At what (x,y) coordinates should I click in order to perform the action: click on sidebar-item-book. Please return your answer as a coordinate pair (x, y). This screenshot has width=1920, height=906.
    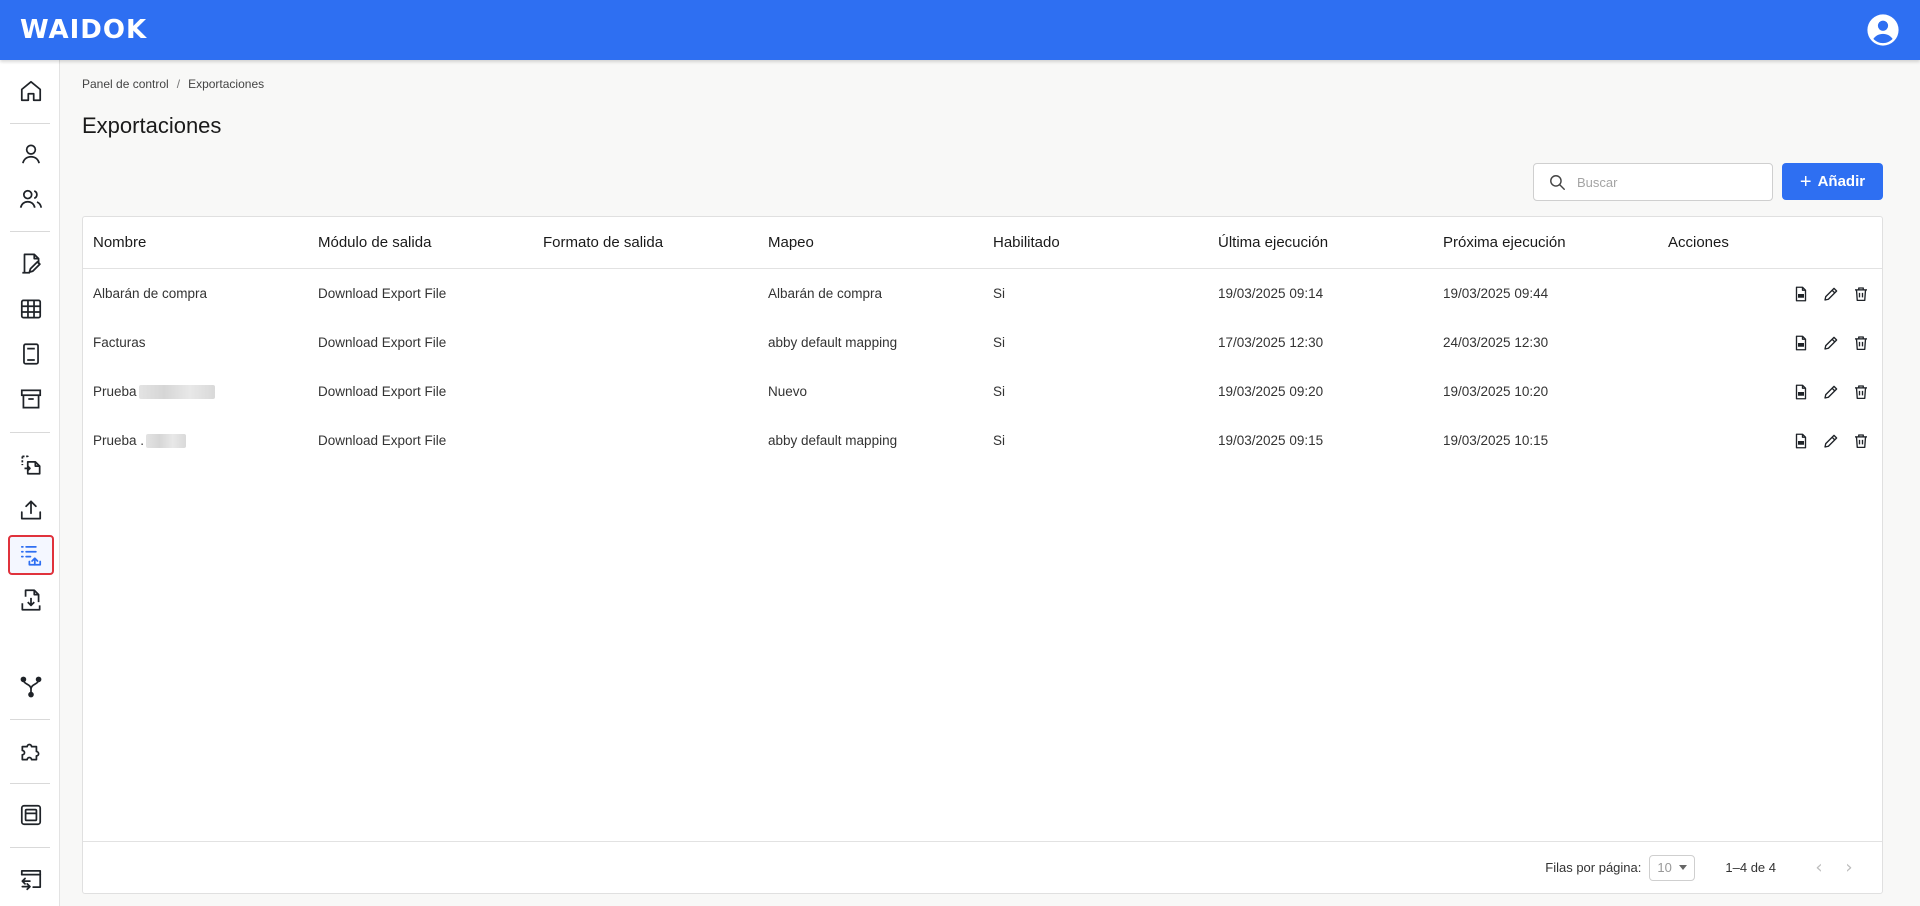
    Looking at the image, I should click on (31, 354).